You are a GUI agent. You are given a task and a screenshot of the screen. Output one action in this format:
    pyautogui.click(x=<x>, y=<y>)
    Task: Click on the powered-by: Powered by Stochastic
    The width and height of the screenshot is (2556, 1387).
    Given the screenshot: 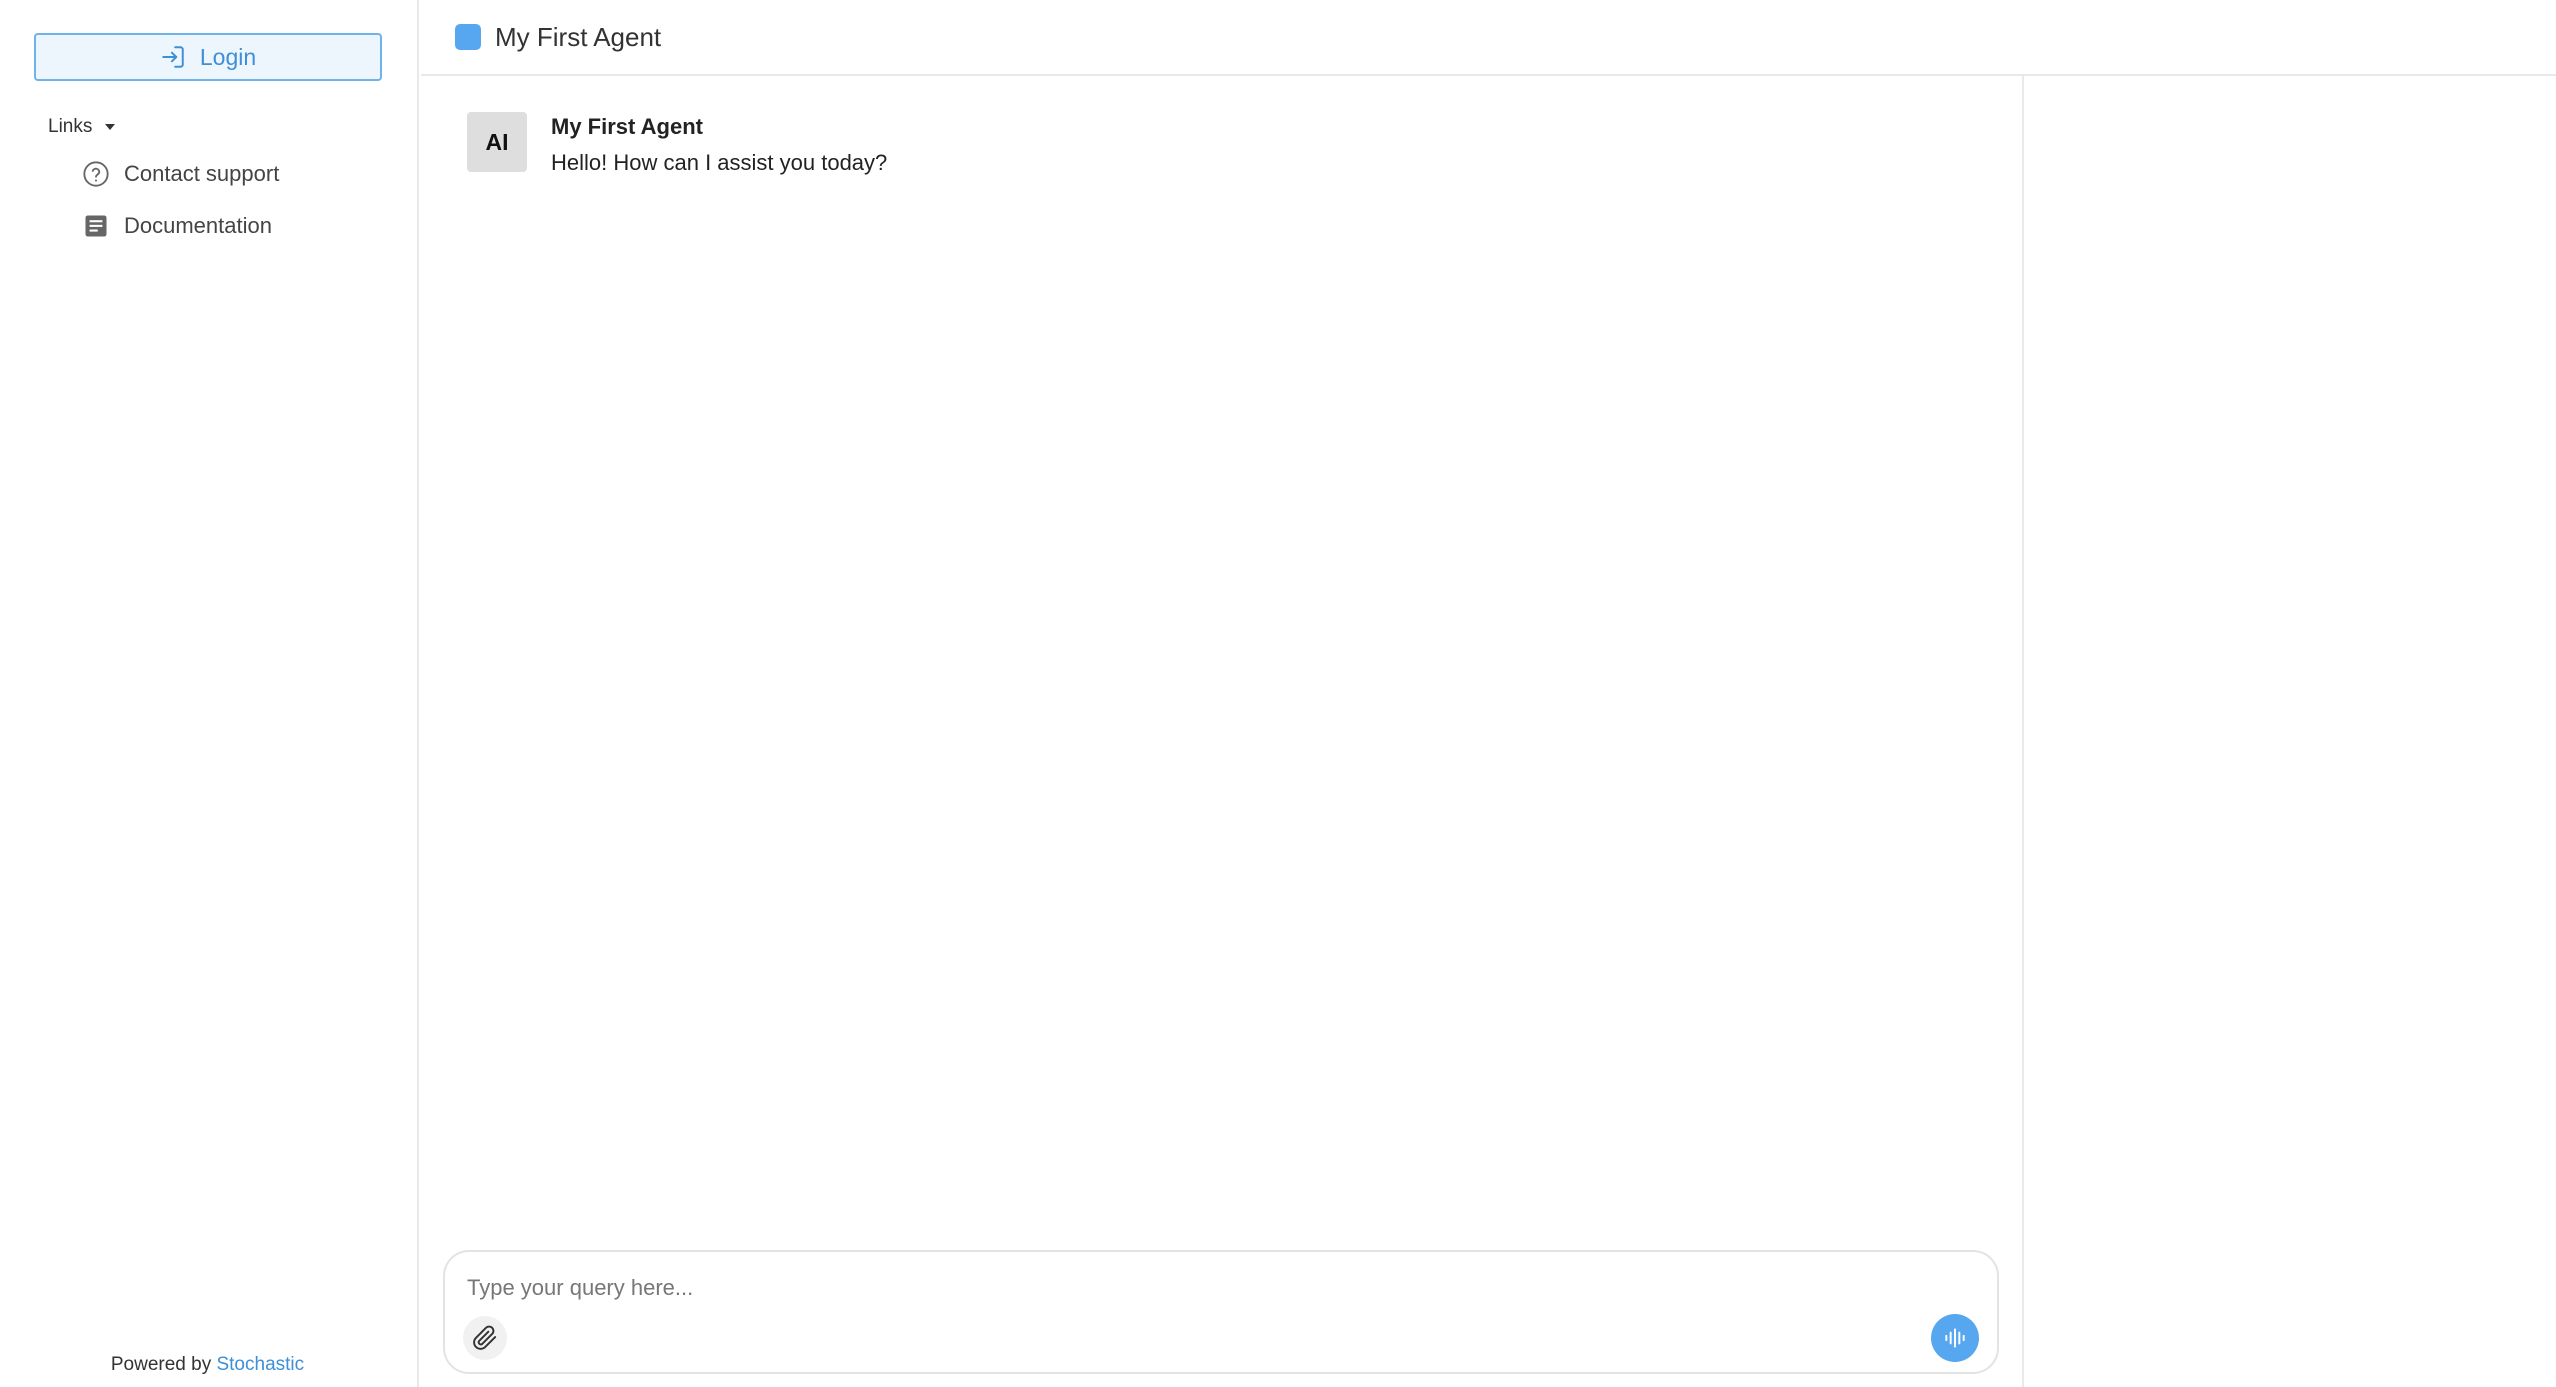 What is the action you would take?
    pyautogui.click(x=207, y=1365)
    